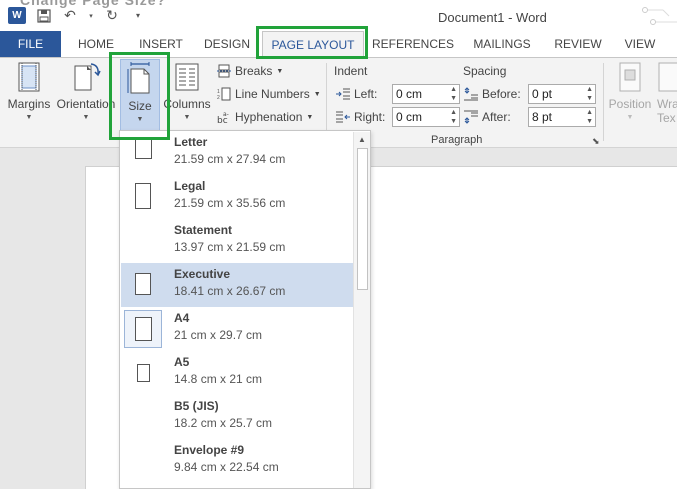  I want to click on hyphenation-icon: bca-, so click(223, 117).